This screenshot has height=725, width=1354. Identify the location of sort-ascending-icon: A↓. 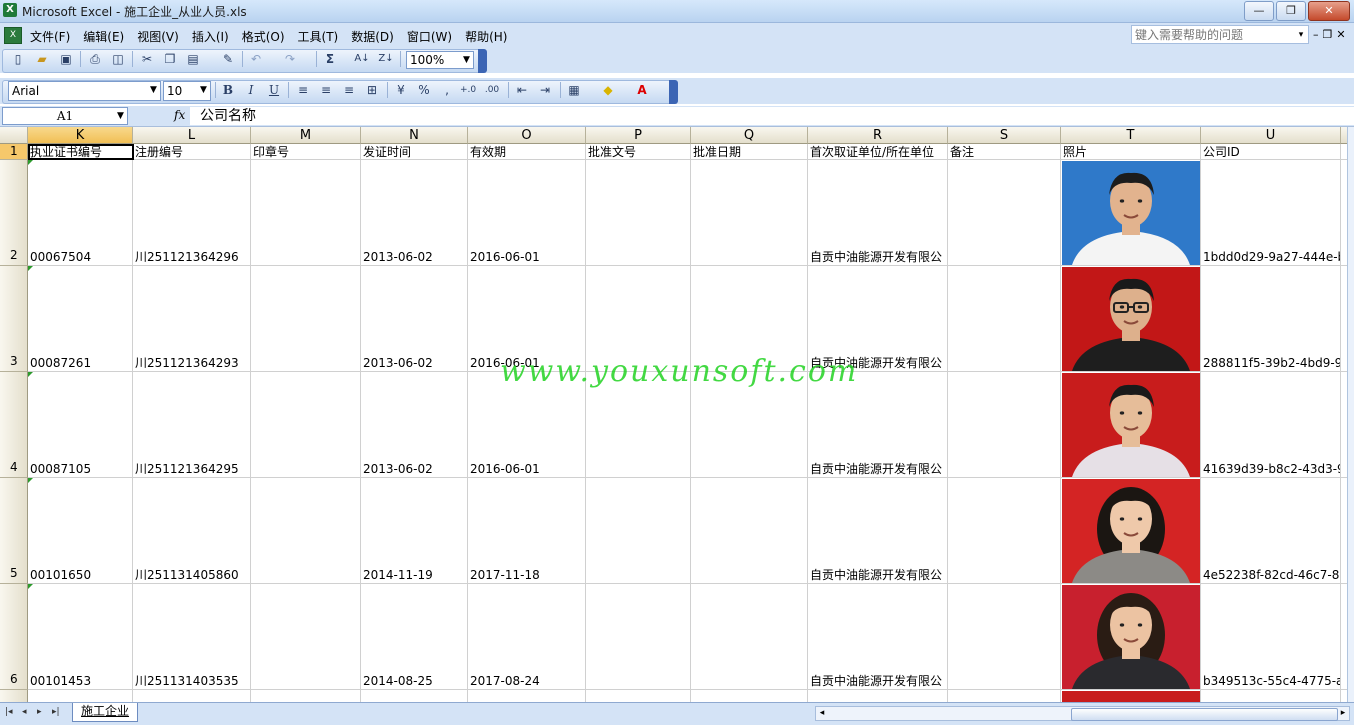
(362, 59).